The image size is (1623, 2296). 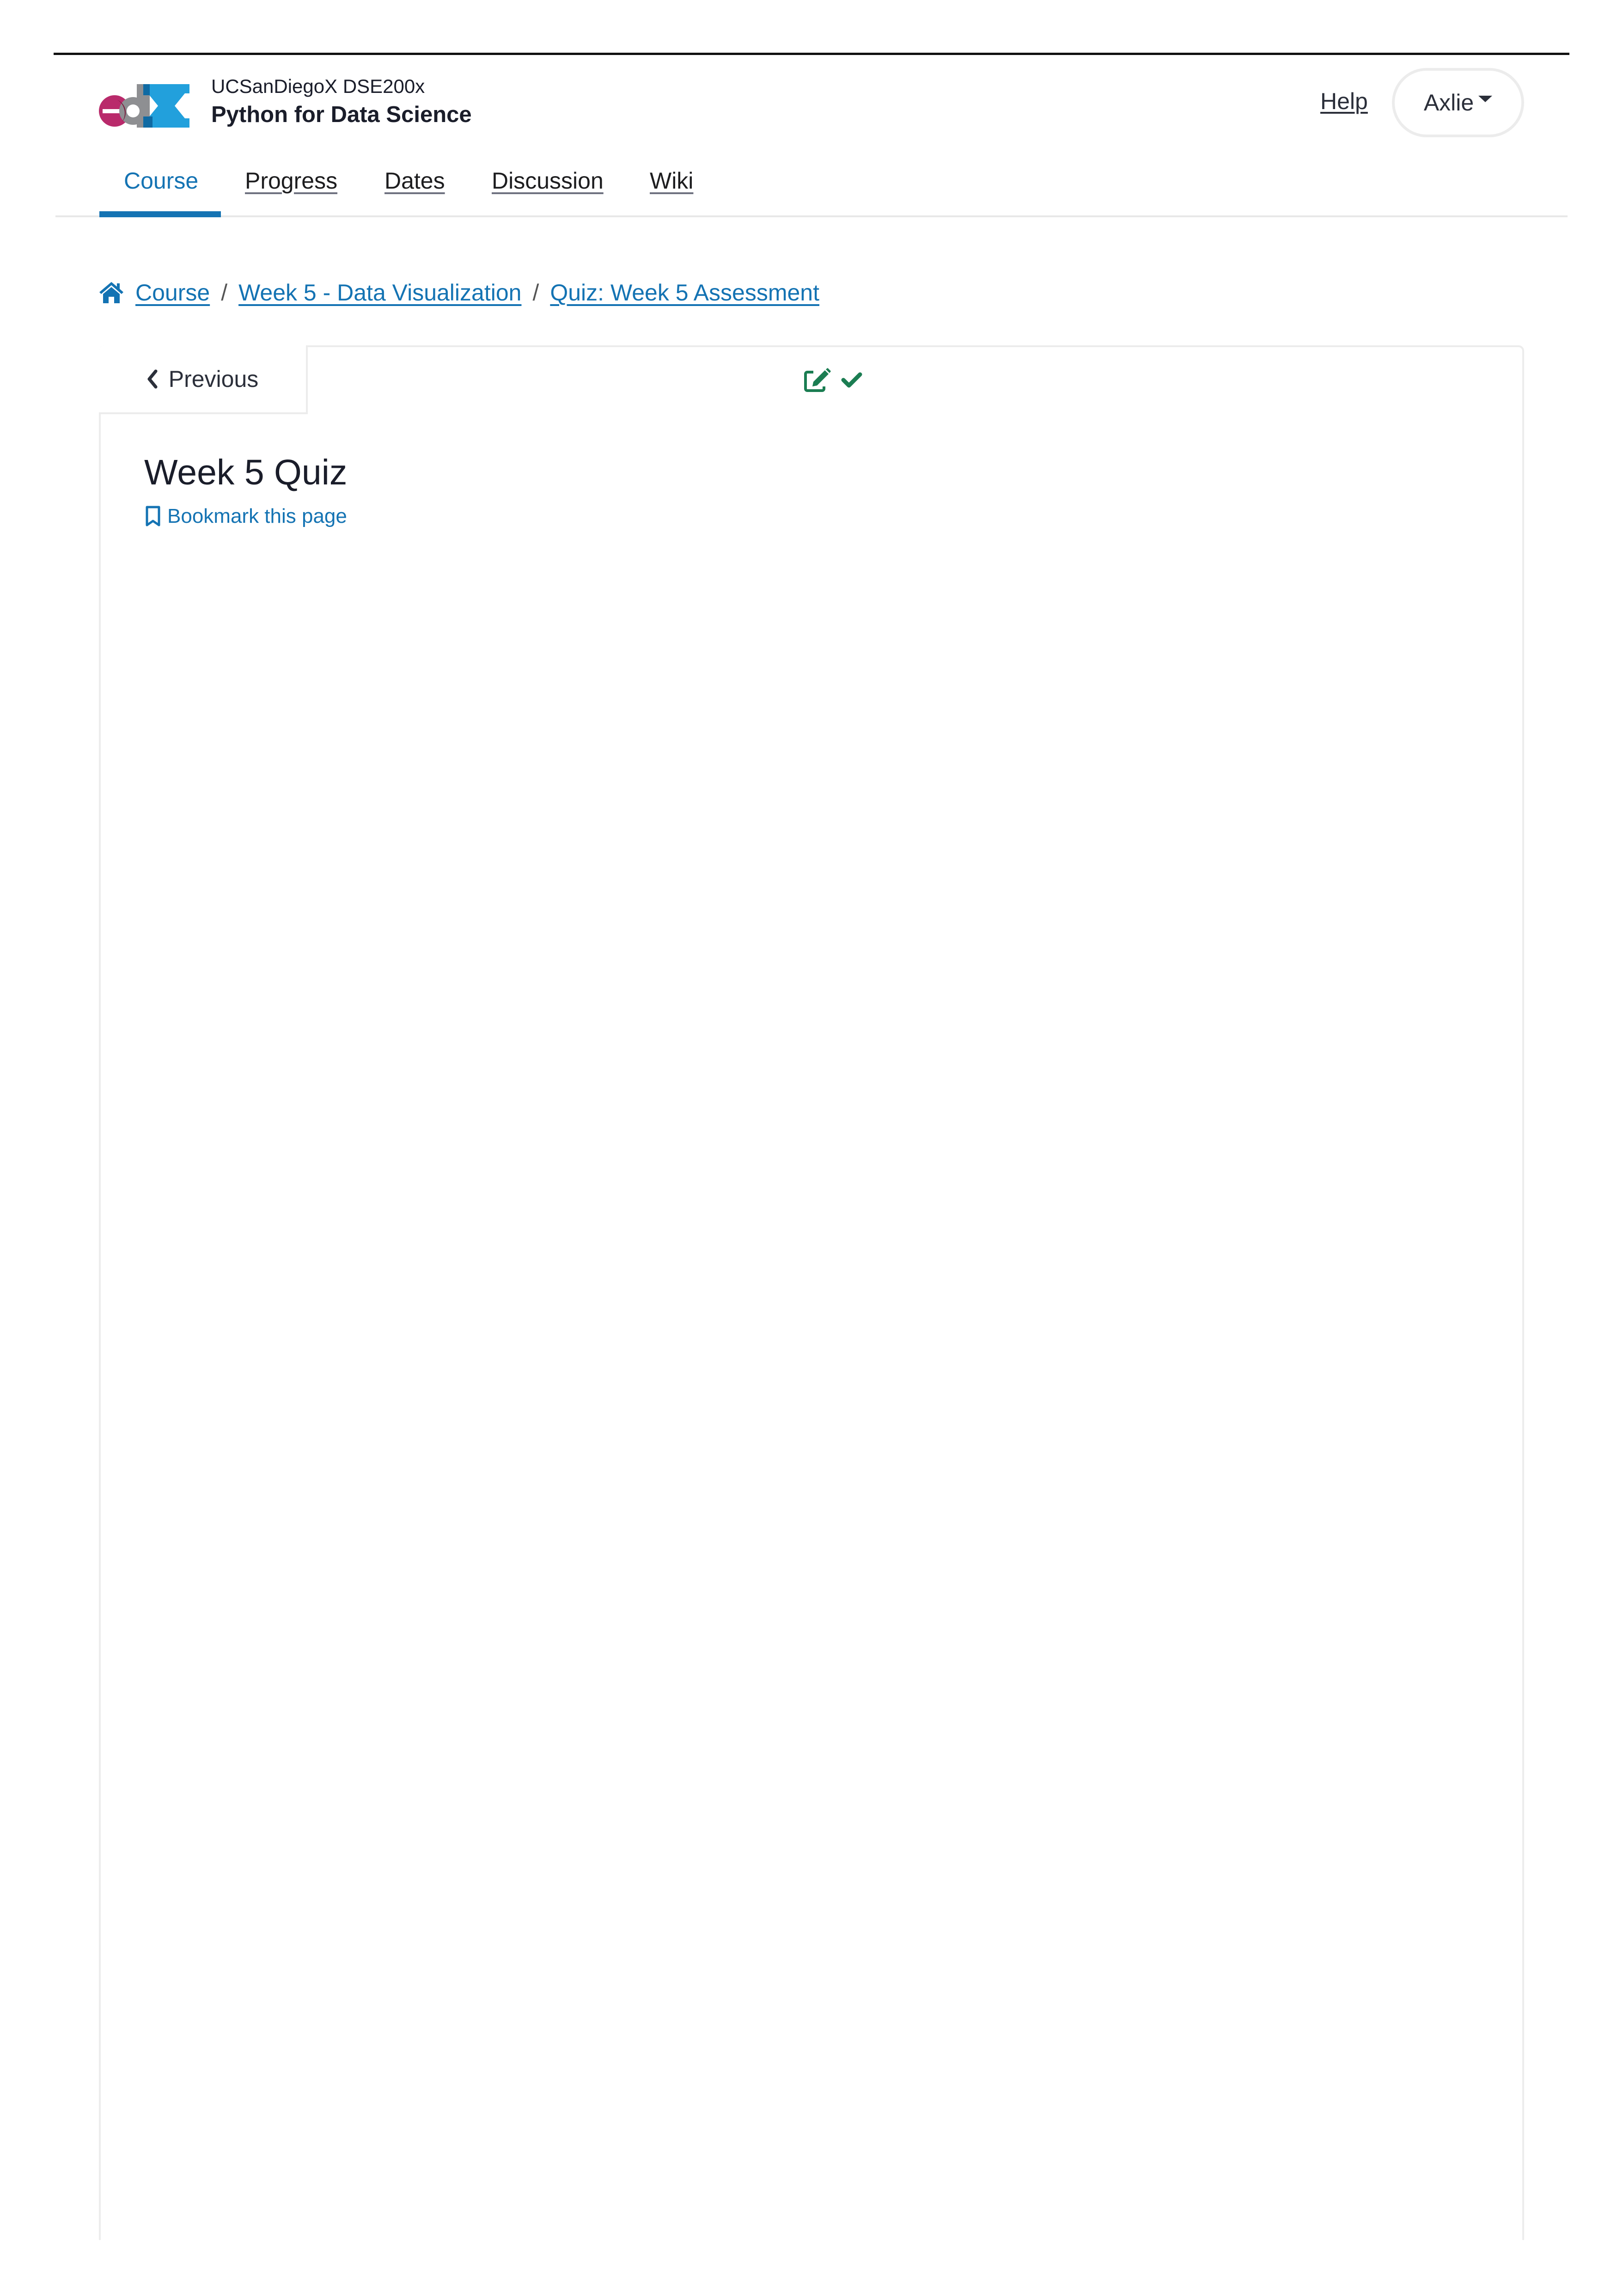 I want to click on chevron-left-icon, so click(x=153, y=378).